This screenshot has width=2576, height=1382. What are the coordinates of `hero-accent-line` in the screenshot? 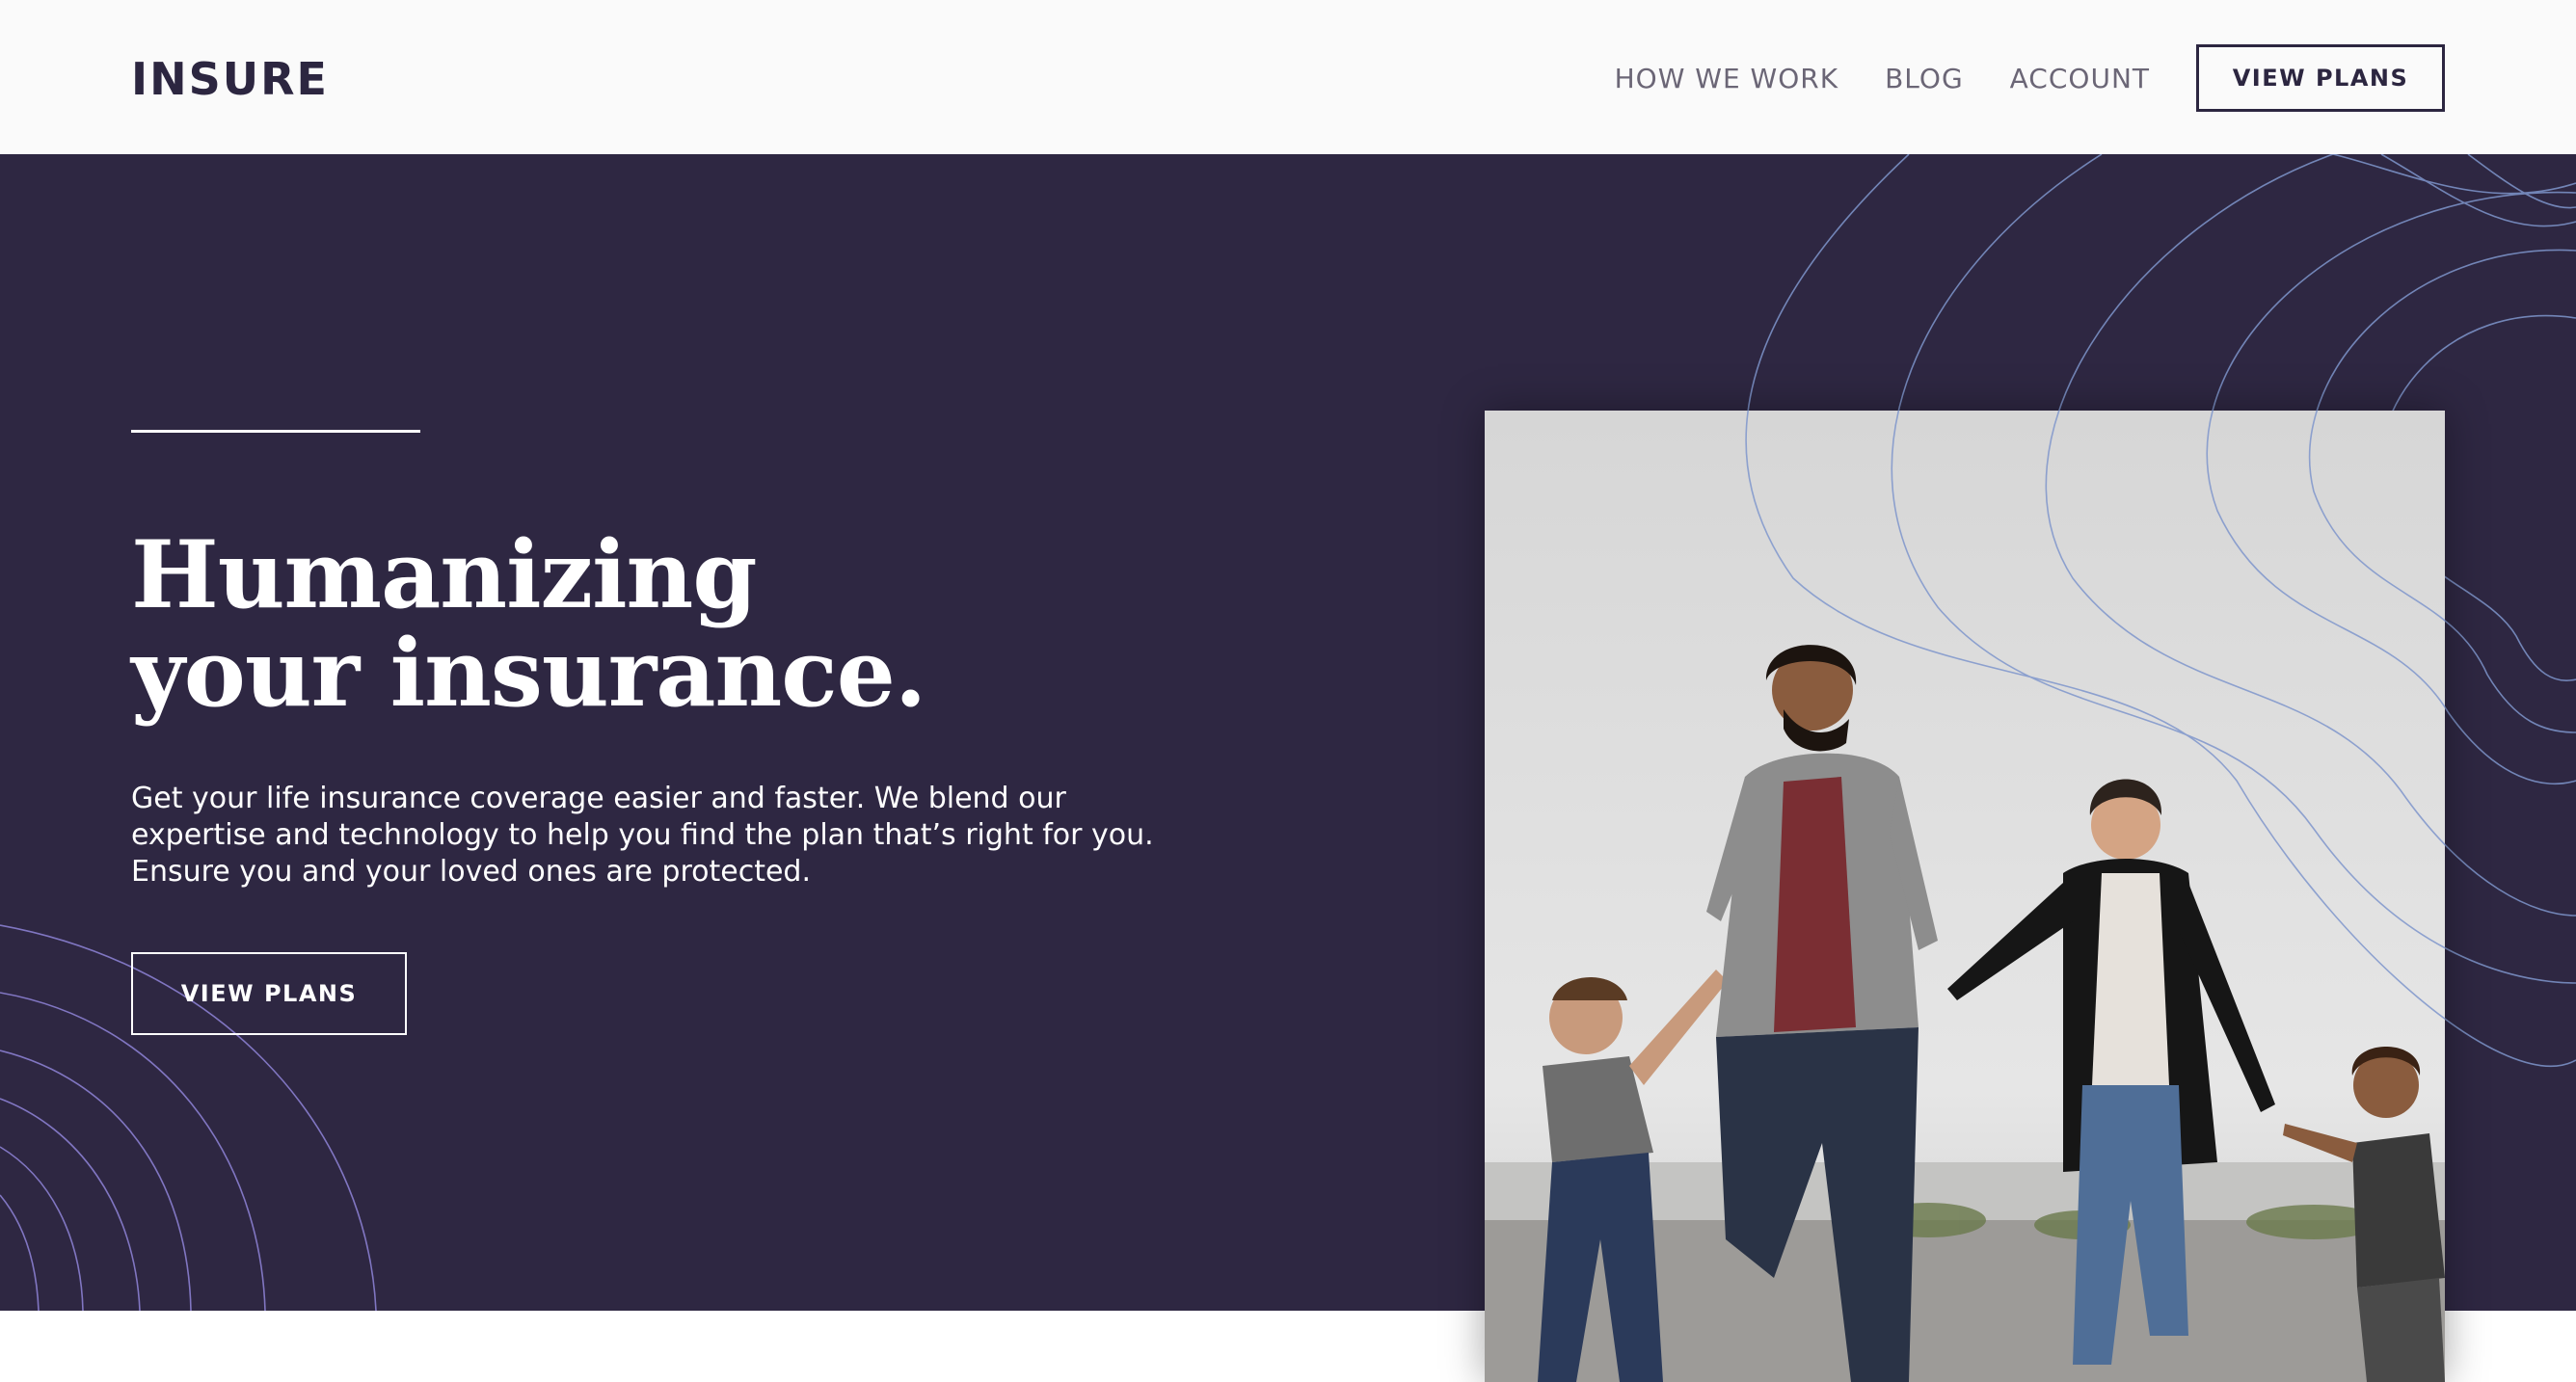 It's located at (275, 432).